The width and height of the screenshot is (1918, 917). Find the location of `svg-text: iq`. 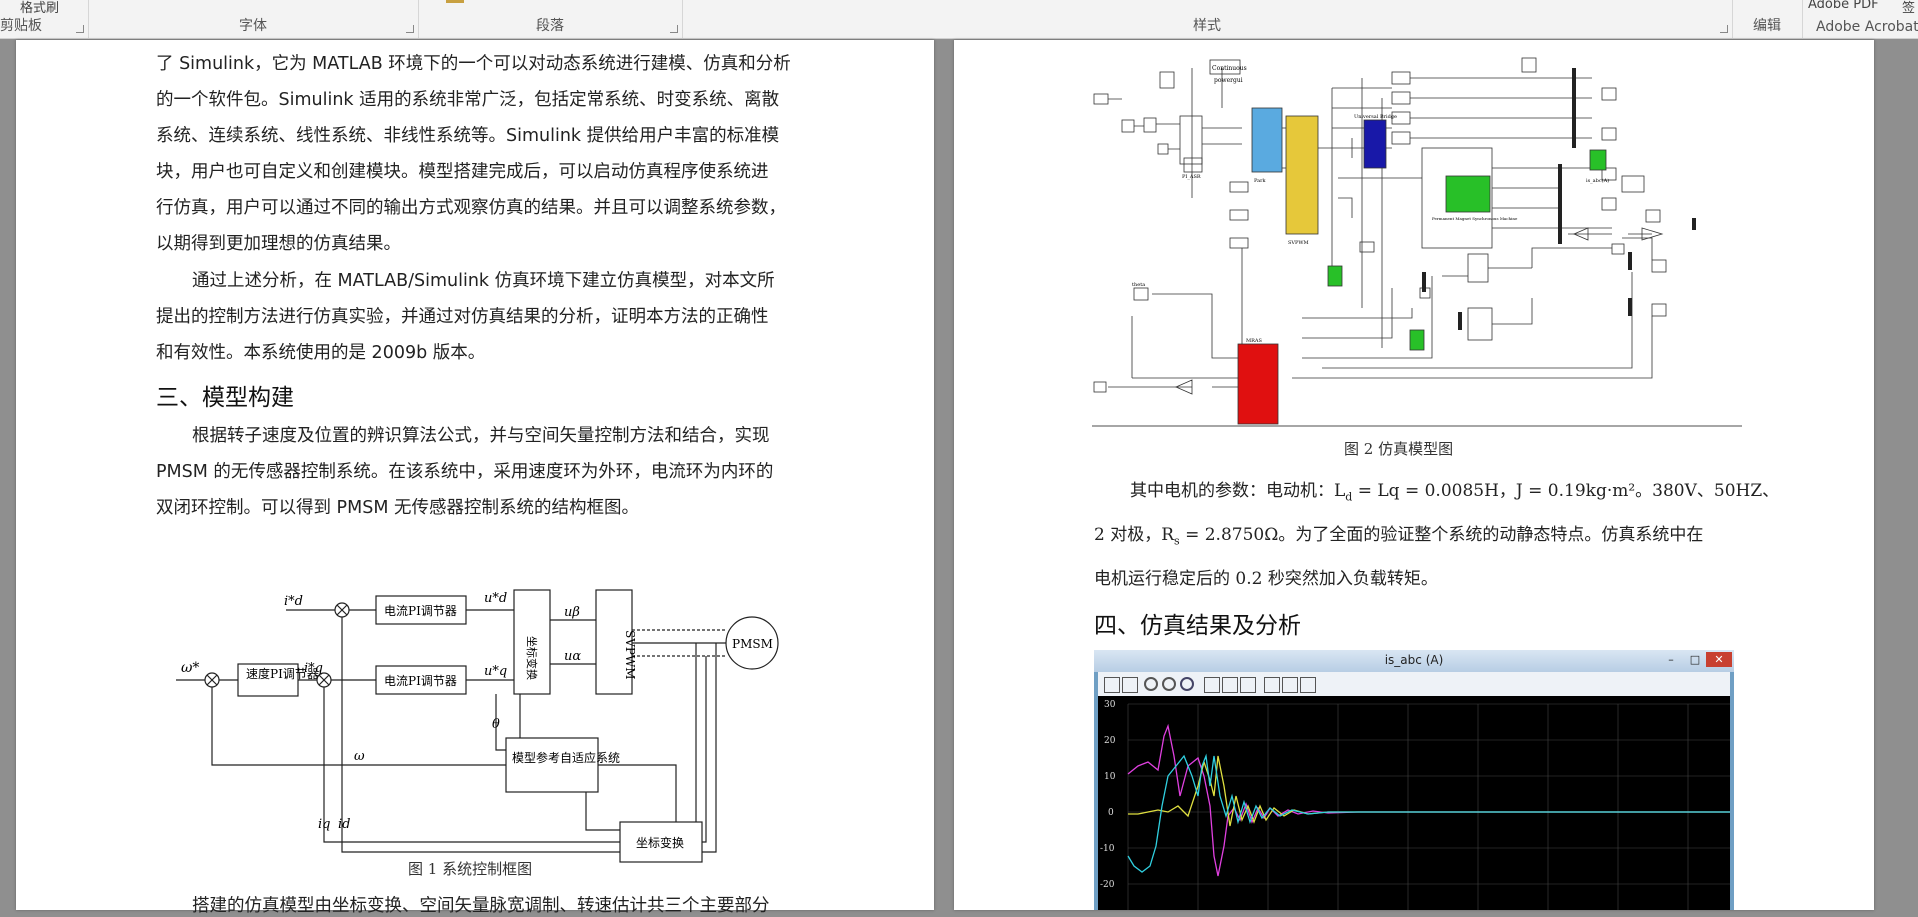

svg-text: iq is located at coordinates (324, 824).